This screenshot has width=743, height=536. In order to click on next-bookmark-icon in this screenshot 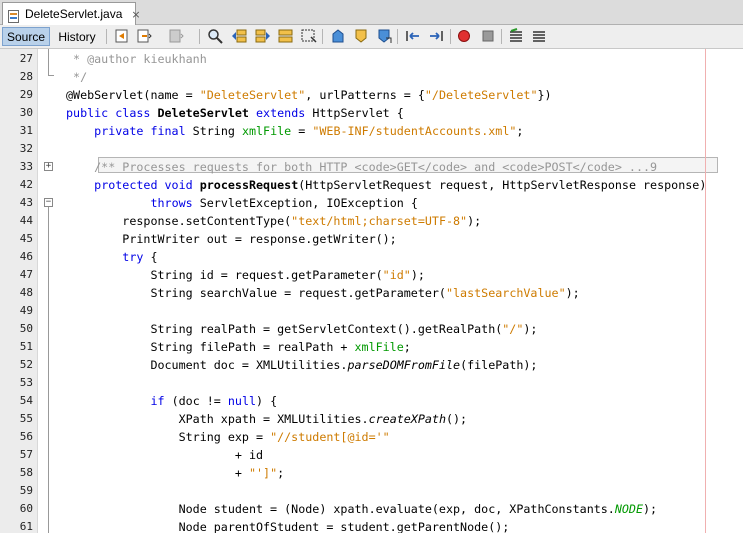, I will do `click(361, 36)`.